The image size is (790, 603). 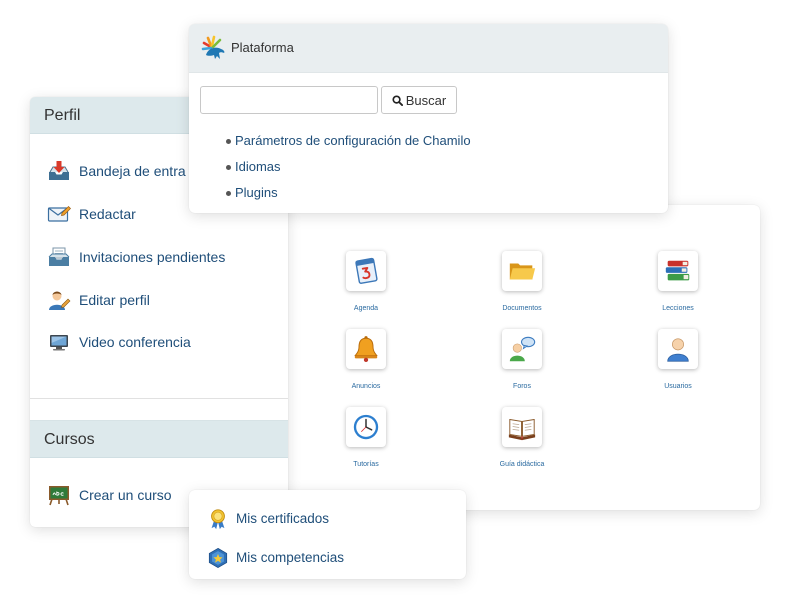 What do you see at coordinates (256, 192) in the screenshot?
I see `link-label: Plugins` at bounding box center [256, 192].